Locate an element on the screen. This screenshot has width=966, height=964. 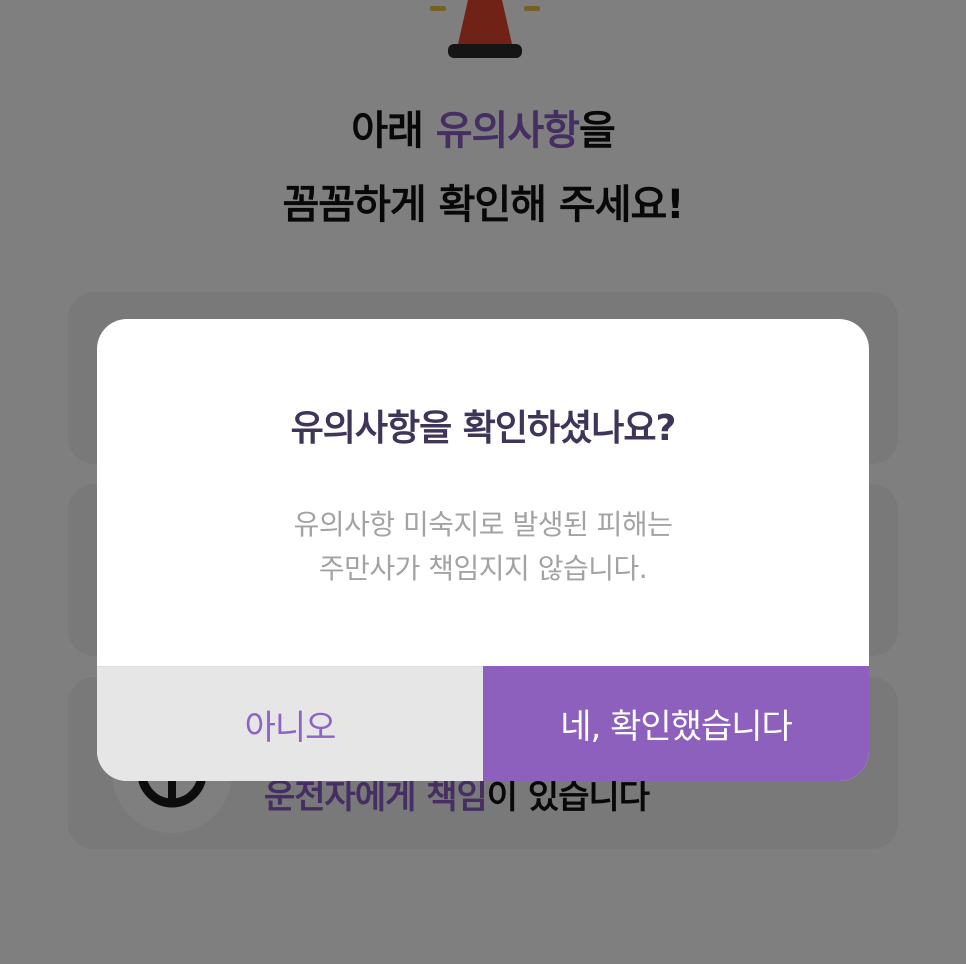
dialog-message: 유의사항 미숙지로 발생된 피해는 주만사가 책임지지 않습니다. is located at coordinates (483, 547).